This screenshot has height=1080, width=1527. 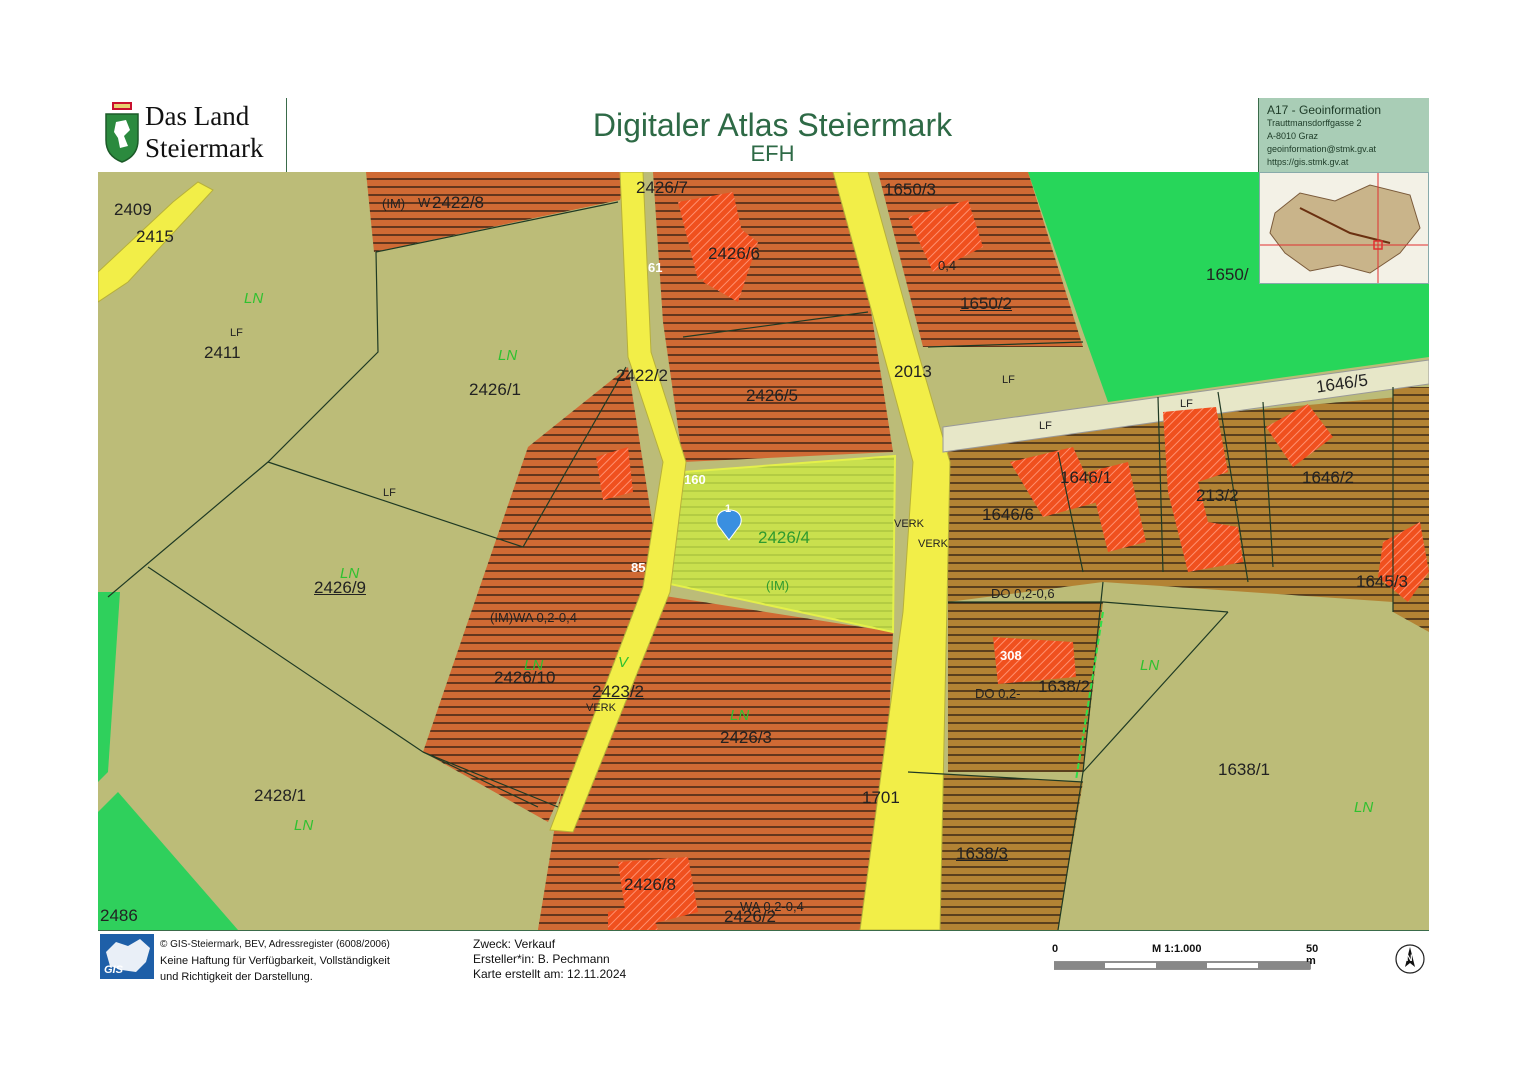 I want to click on purpose-text: Zweck: Verkauf, so click(x=514, y=944).